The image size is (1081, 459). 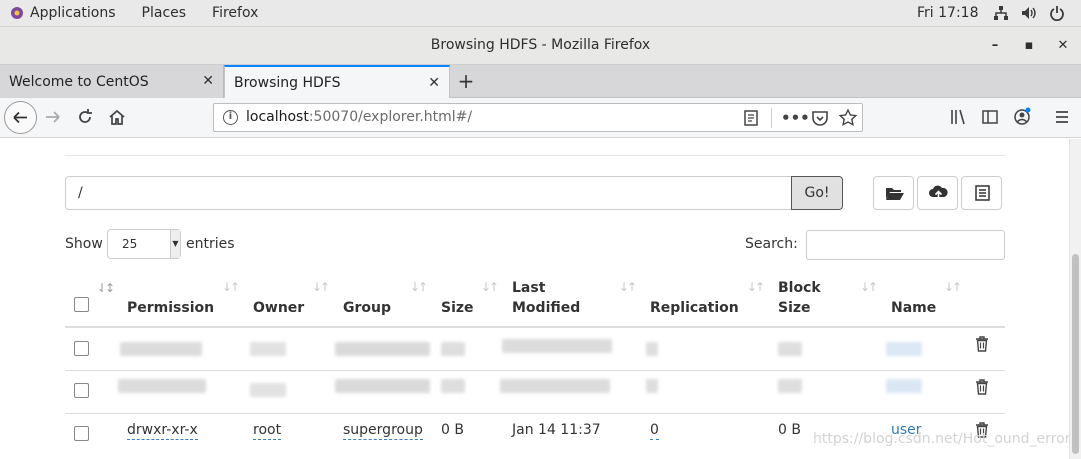 I want to click on new-tab-button: +, so click(x=466, y=81).